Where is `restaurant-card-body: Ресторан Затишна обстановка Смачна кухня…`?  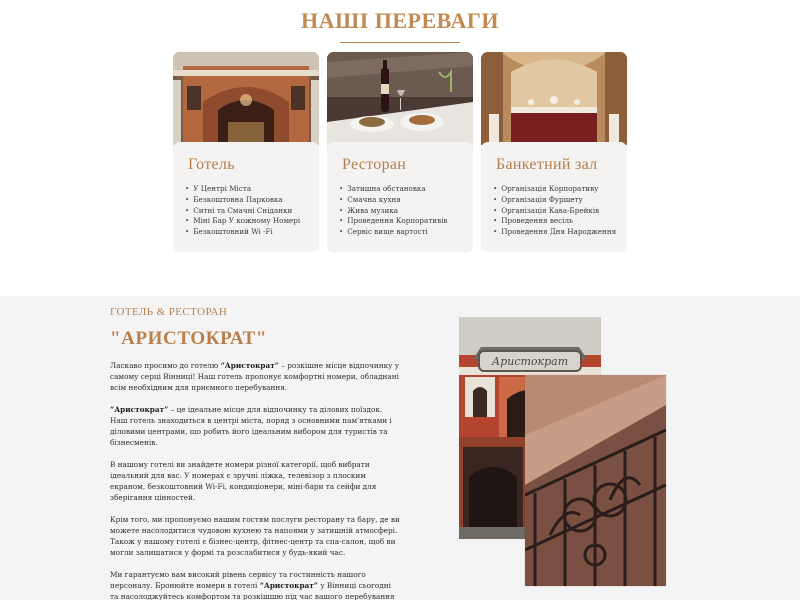 restaurant-card-body: Ресторан Затишна обстановка Смачна кухня… is located at coordinates (400, 197).